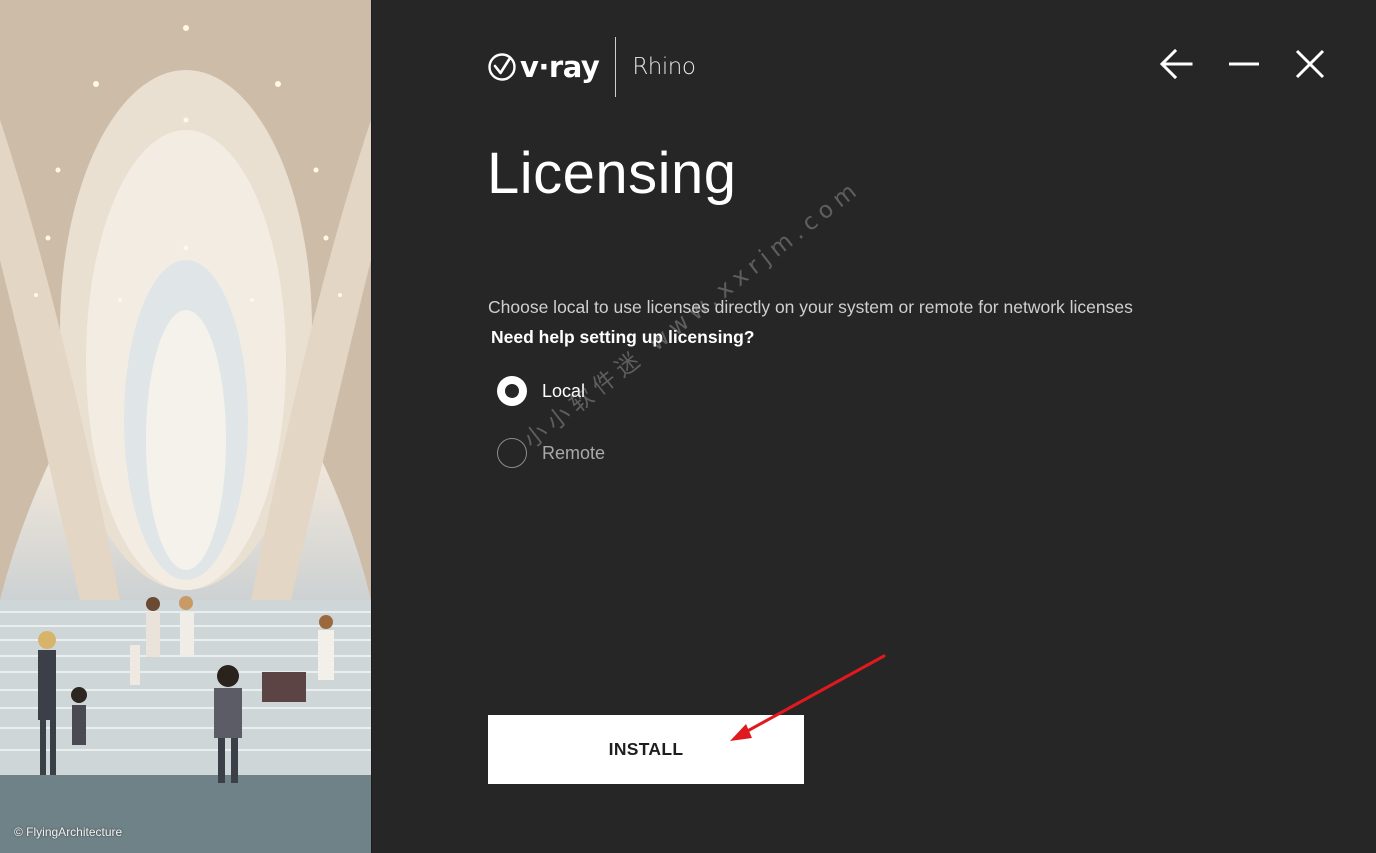 Image resolution: width=1376 pixels, height=853 pixels. Describe the element at coordinates (612, 173) in the screenshot. I see `page-title: Licensing` at that location.